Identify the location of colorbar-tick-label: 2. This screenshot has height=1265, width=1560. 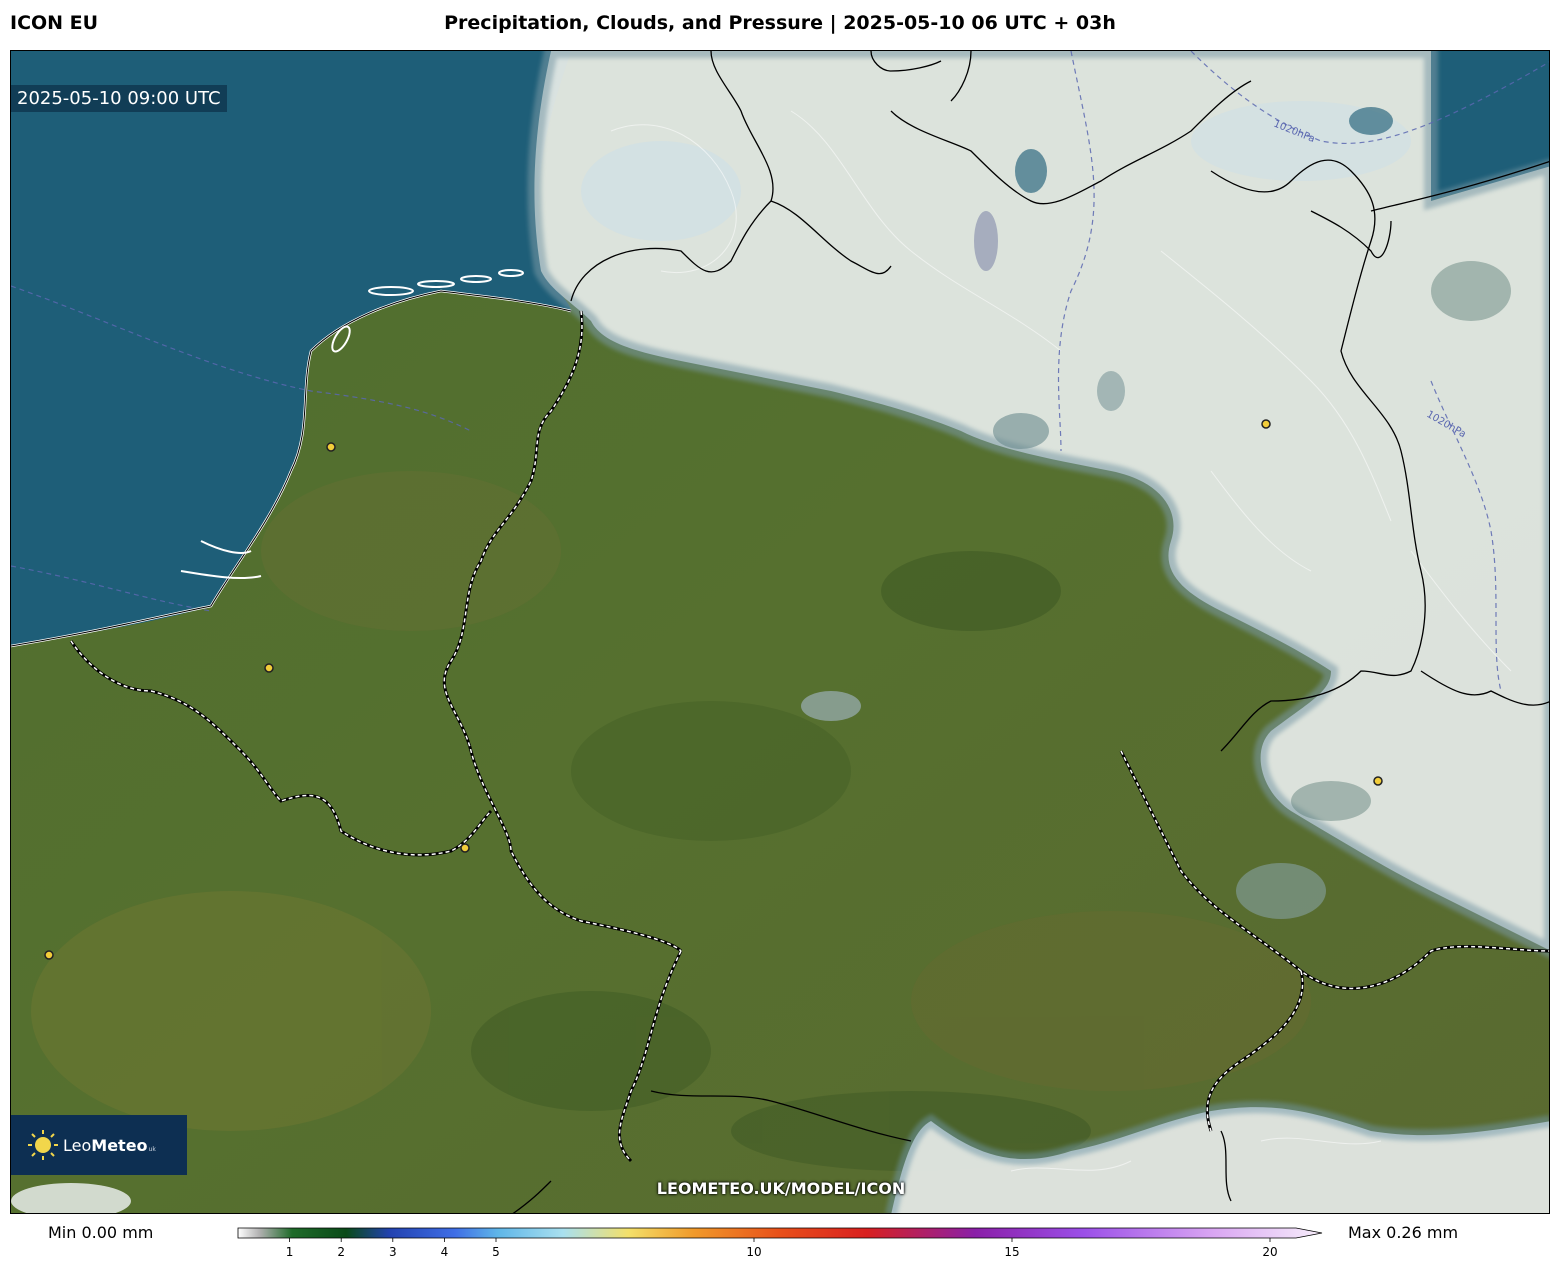
(341, 1252).